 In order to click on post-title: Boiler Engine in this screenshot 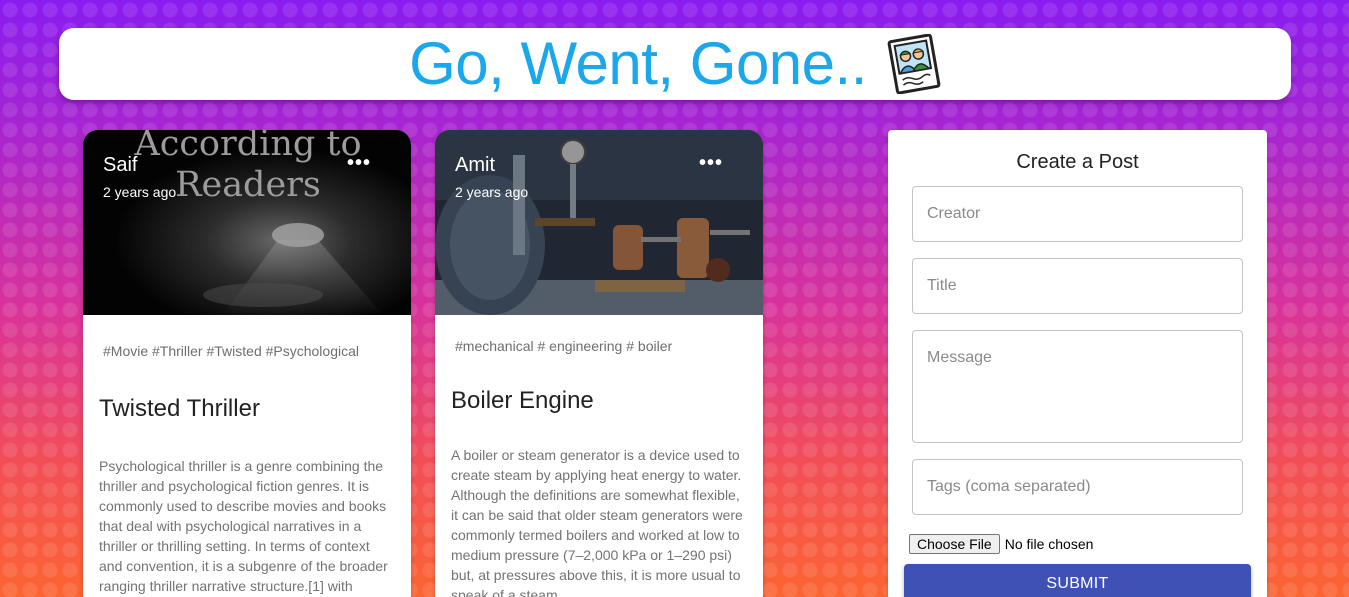, I will do `click(522, 400)`.